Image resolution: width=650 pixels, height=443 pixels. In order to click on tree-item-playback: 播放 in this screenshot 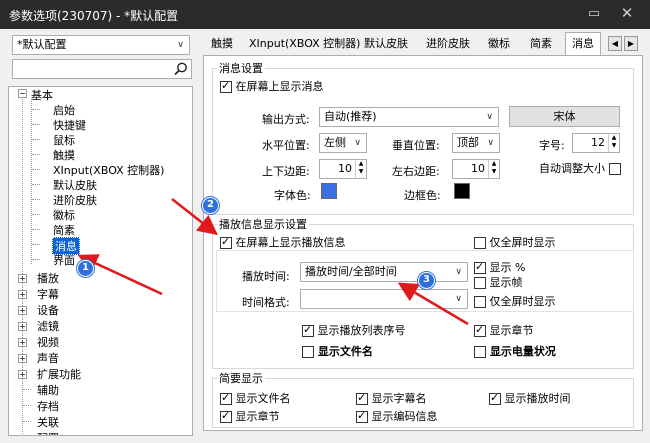, I will do `click(48, 278)`.